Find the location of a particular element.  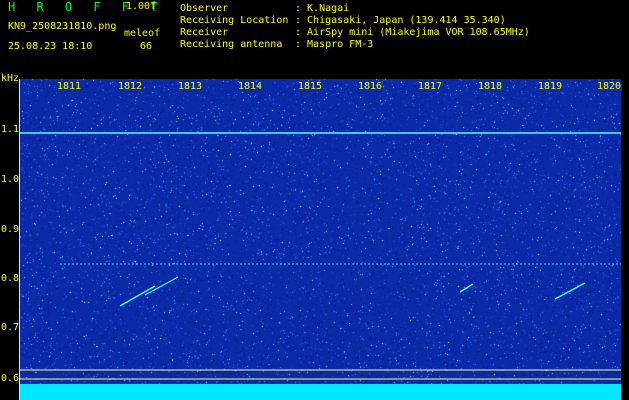

time-tick-label: 1816 is located at coordinates (370, 86).